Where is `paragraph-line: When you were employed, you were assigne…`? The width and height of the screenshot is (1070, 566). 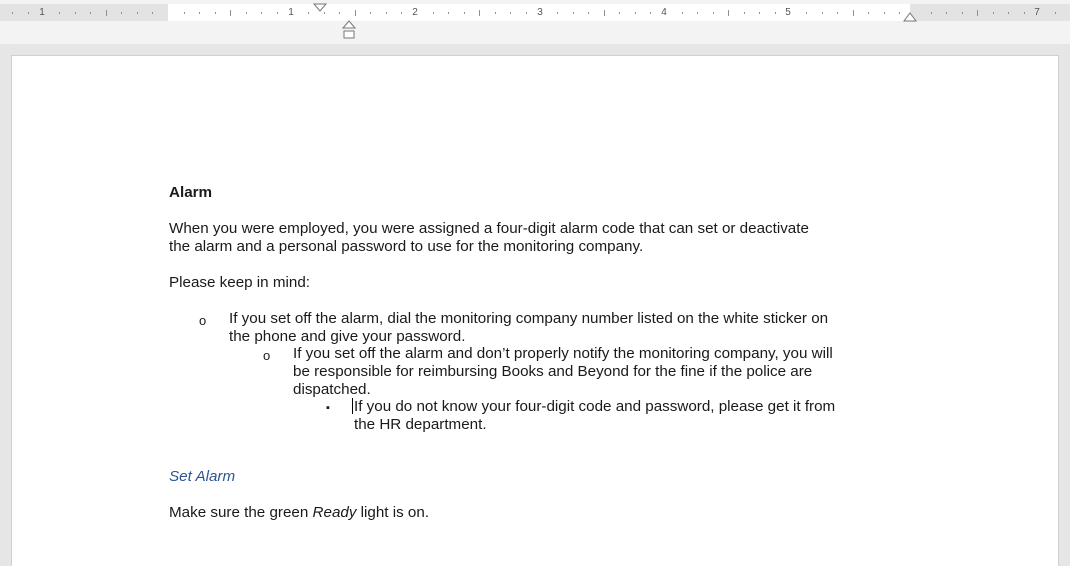 paragraph-line: When you were employed, you were assigne… is located at coordinates (489, 228).